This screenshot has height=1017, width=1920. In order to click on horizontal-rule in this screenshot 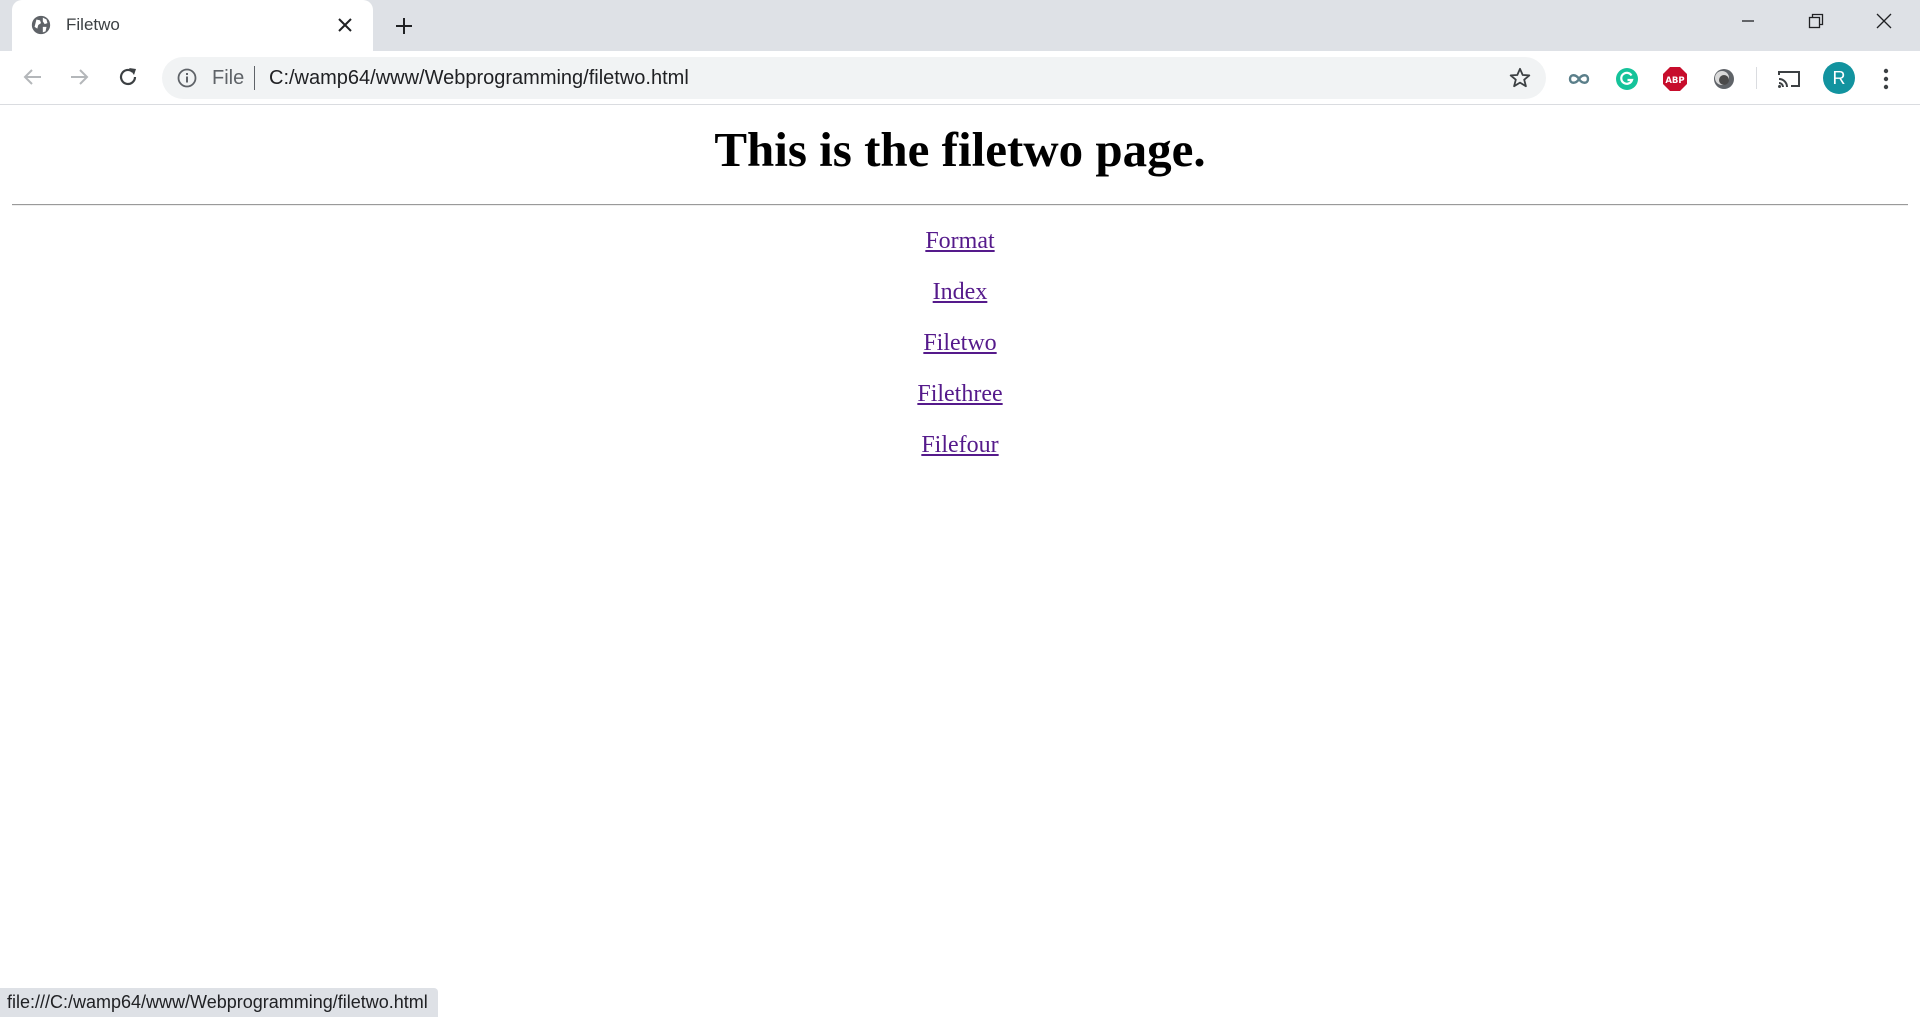, I will do `click(960, 205)`.